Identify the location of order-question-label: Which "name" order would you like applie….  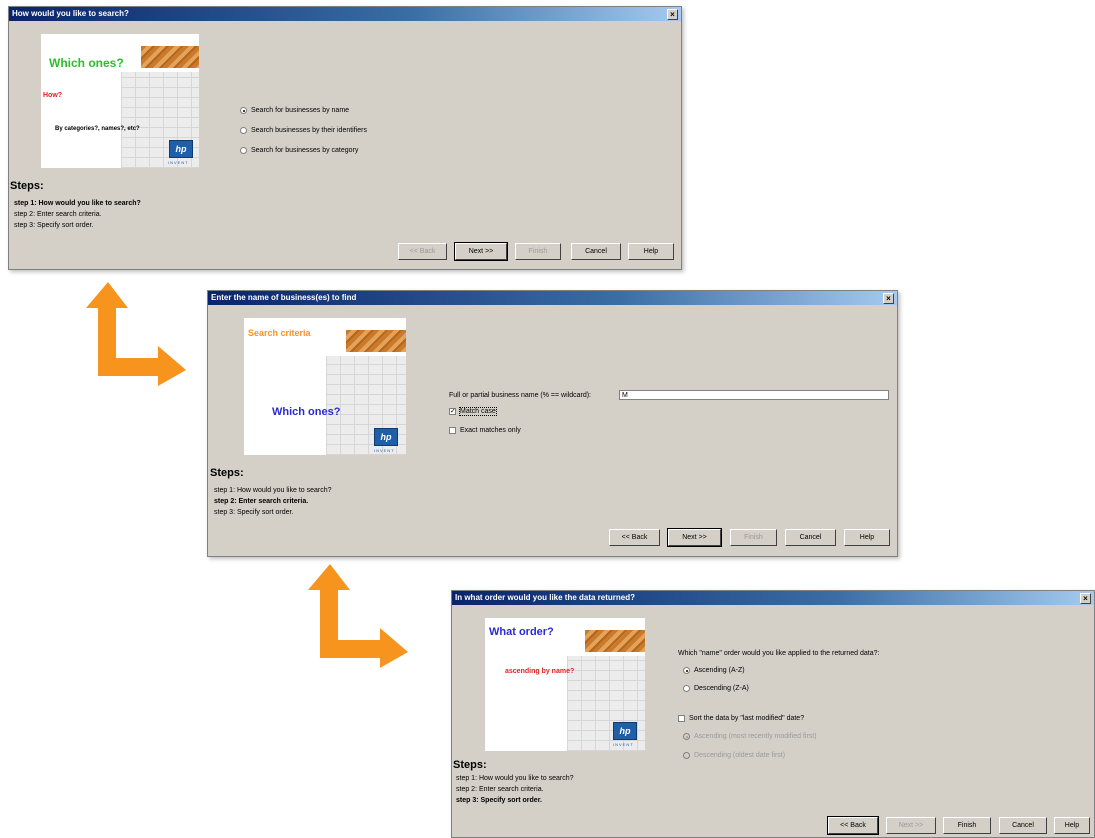
(779, 653).